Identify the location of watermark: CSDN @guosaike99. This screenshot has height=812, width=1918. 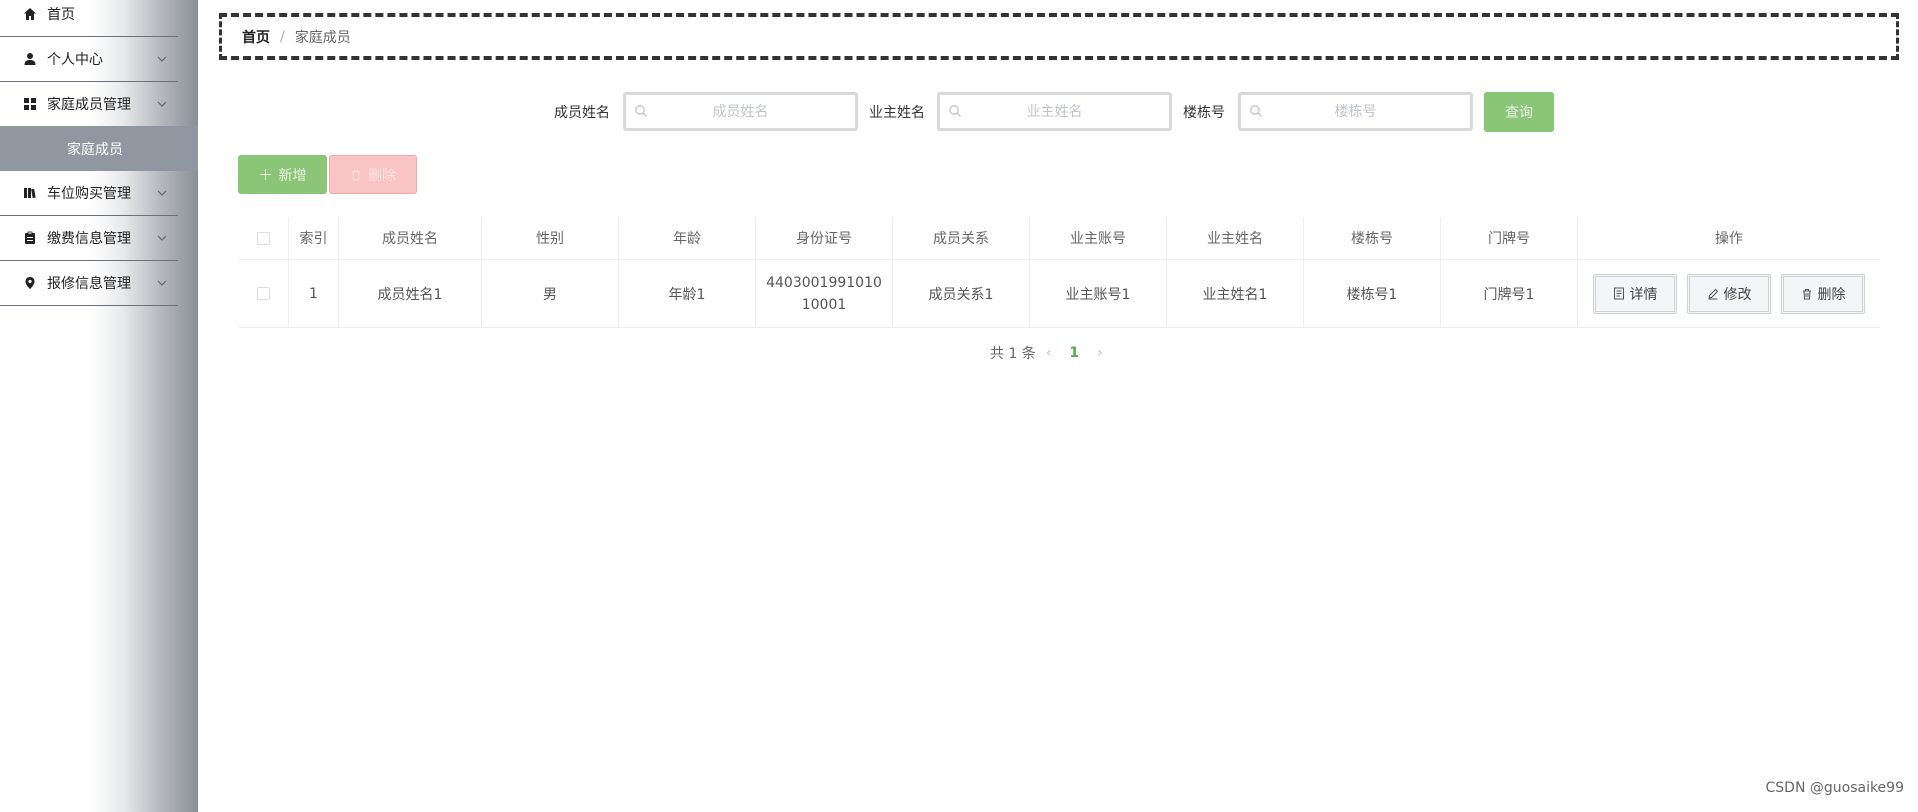
(1835, 788).